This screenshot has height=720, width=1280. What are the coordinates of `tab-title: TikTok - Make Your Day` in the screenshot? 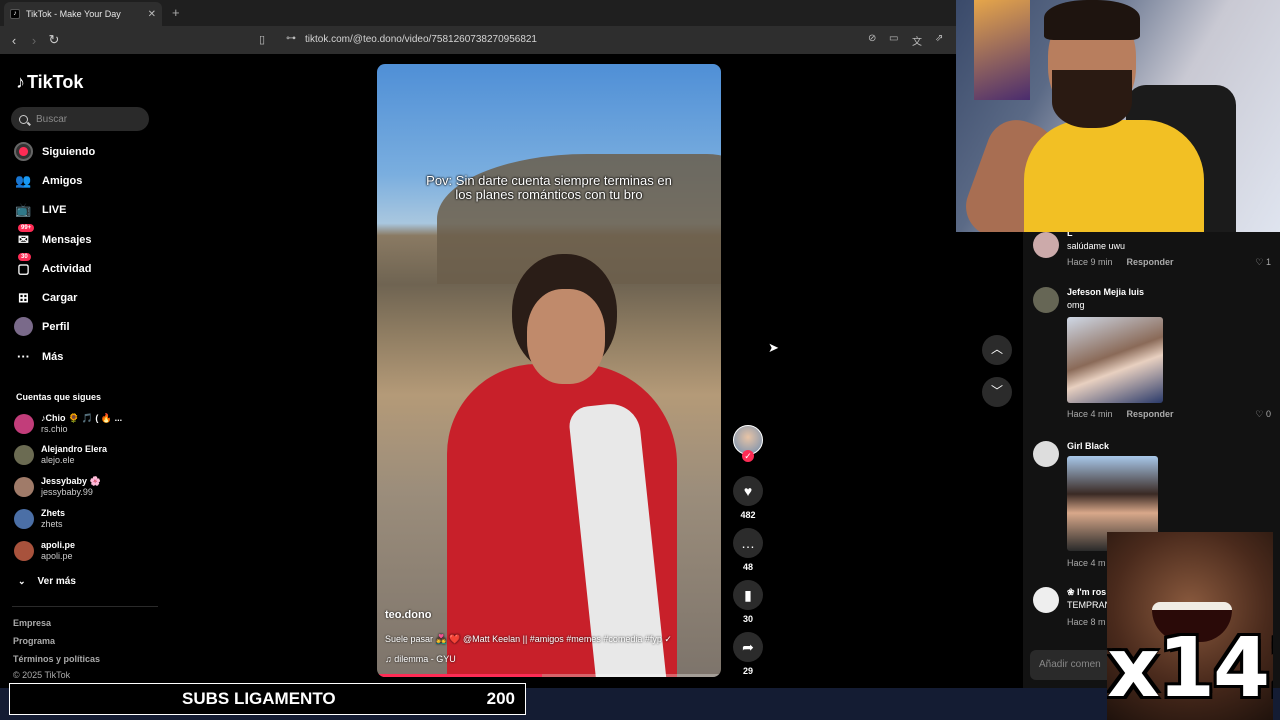 It's located at (73, 14).